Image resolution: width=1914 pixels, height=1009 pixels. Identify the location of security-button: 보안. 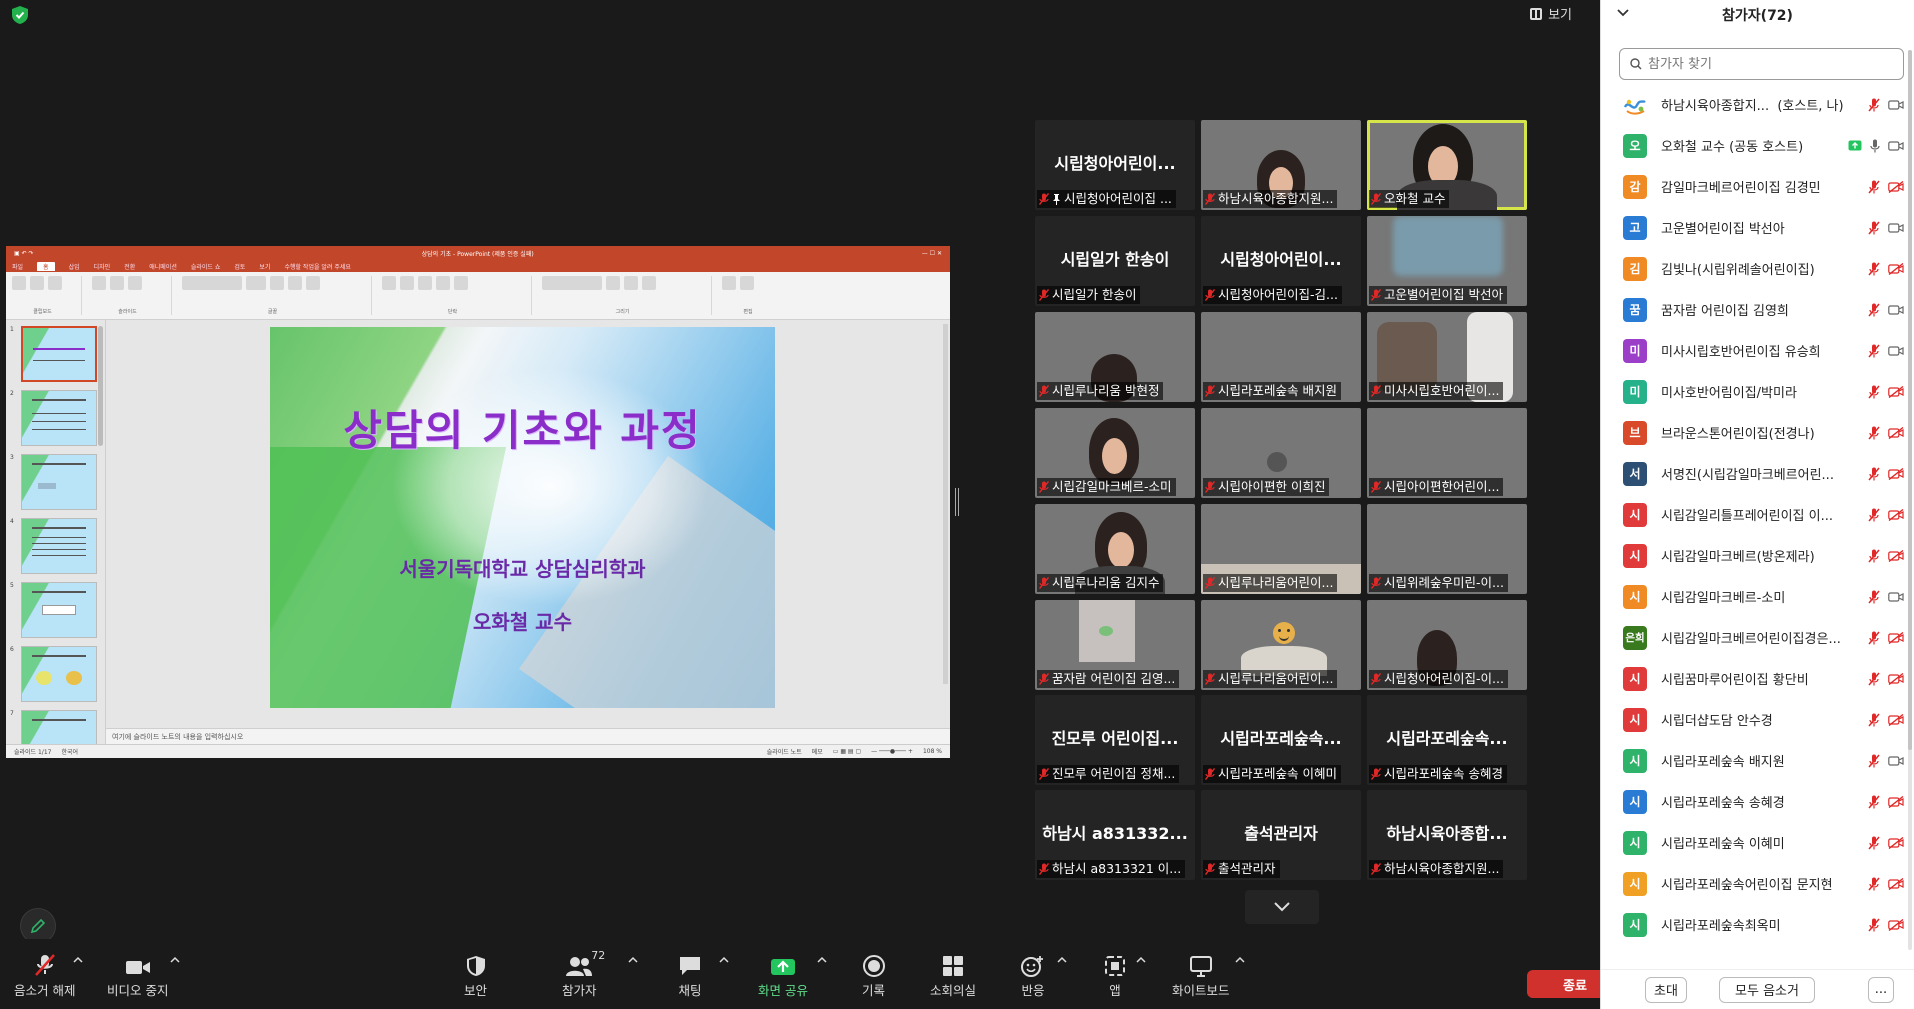
(475, 976).